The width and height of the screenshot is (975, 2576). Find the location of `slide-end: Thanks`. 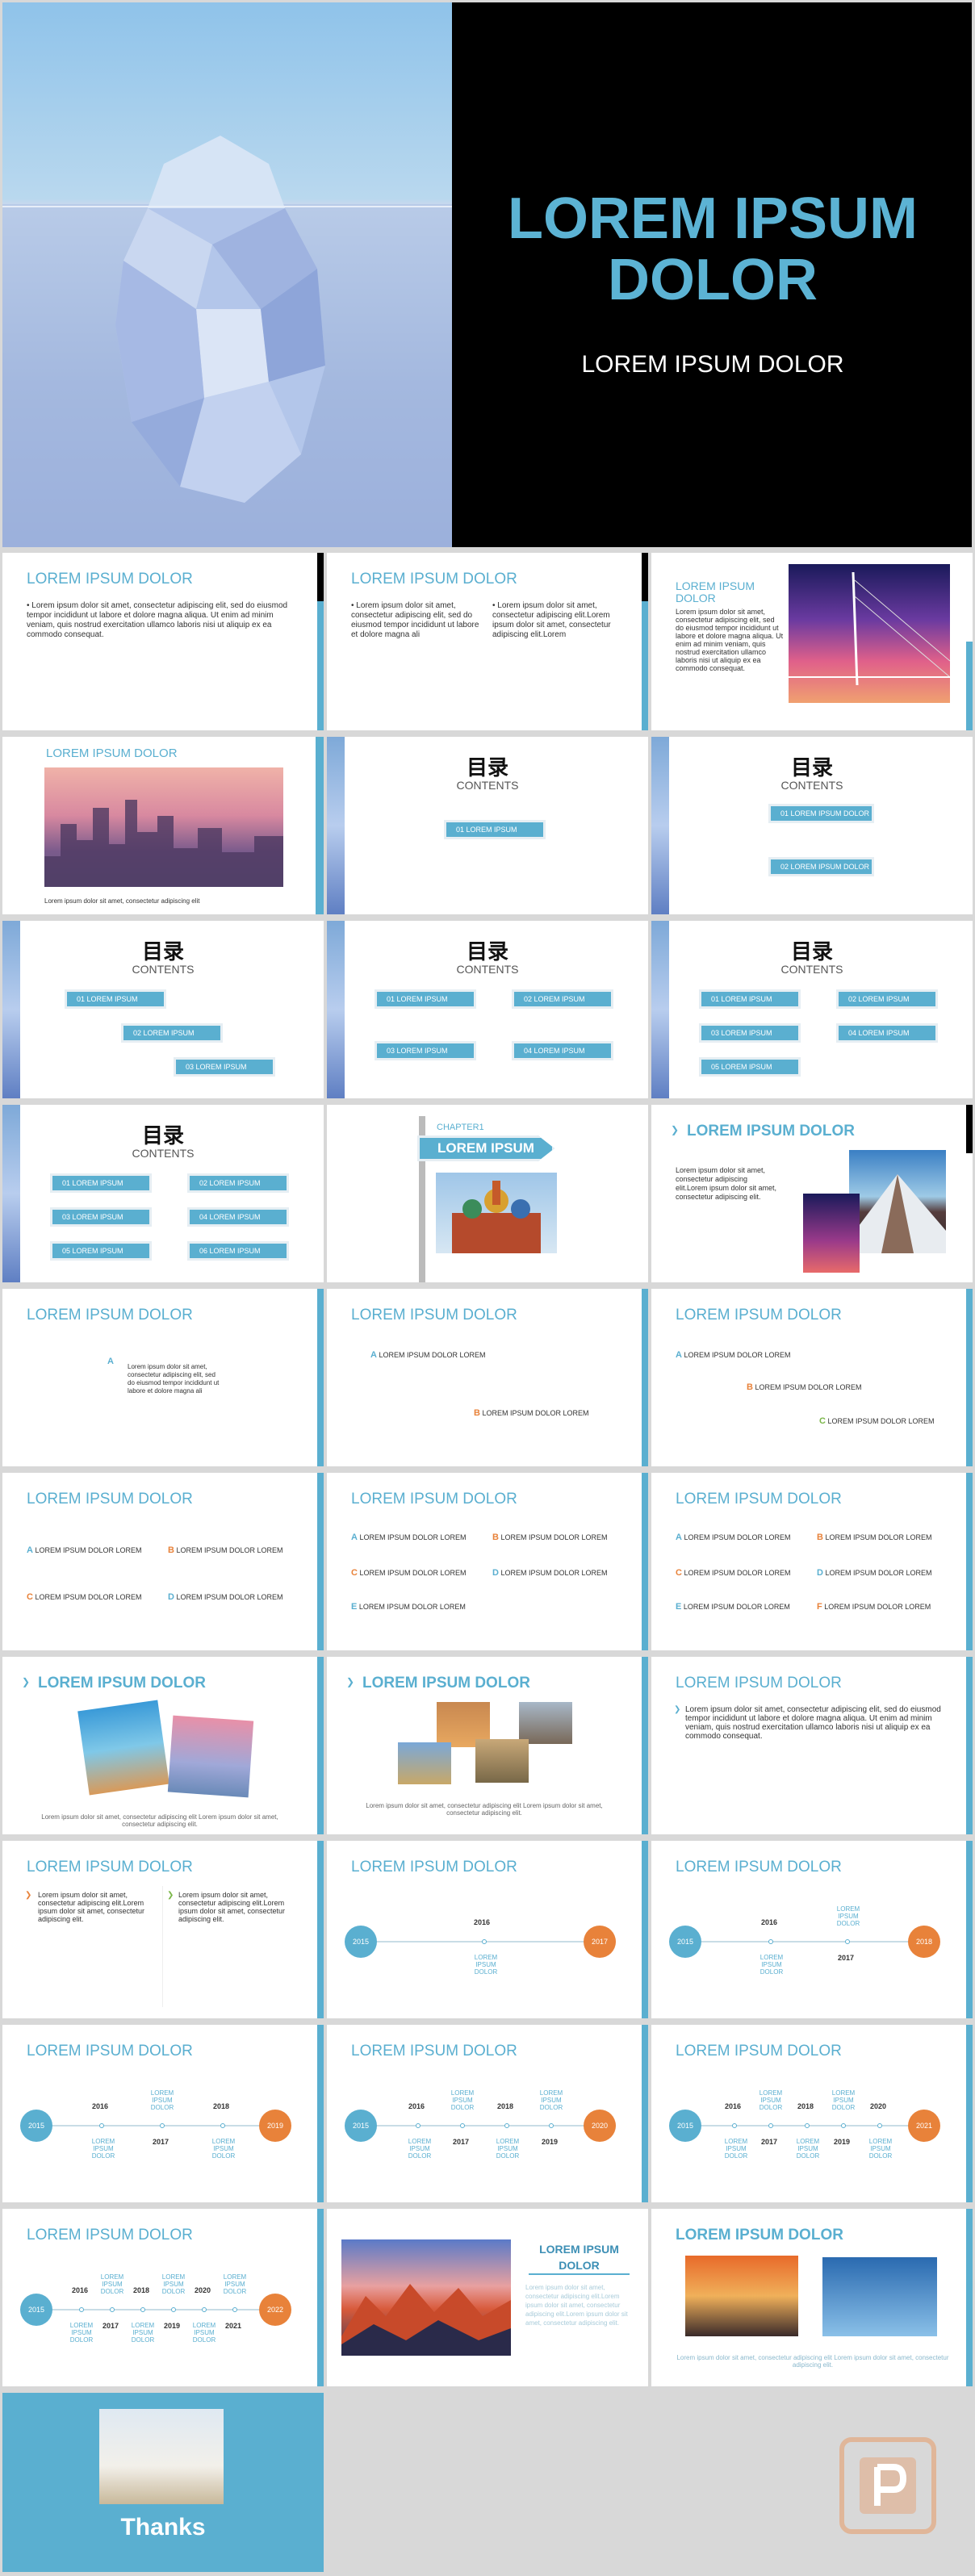

slide-end: Thanks is located at coordinates (163, 2482).